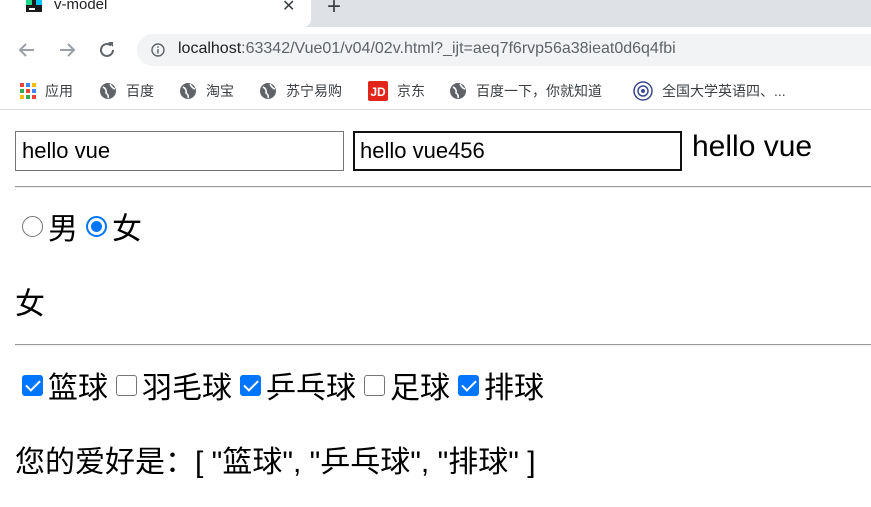  What do you see at coordinates (250, 385) in the screenshot?
I see `checkbox-pingpong` at bounding box center [250, 385].